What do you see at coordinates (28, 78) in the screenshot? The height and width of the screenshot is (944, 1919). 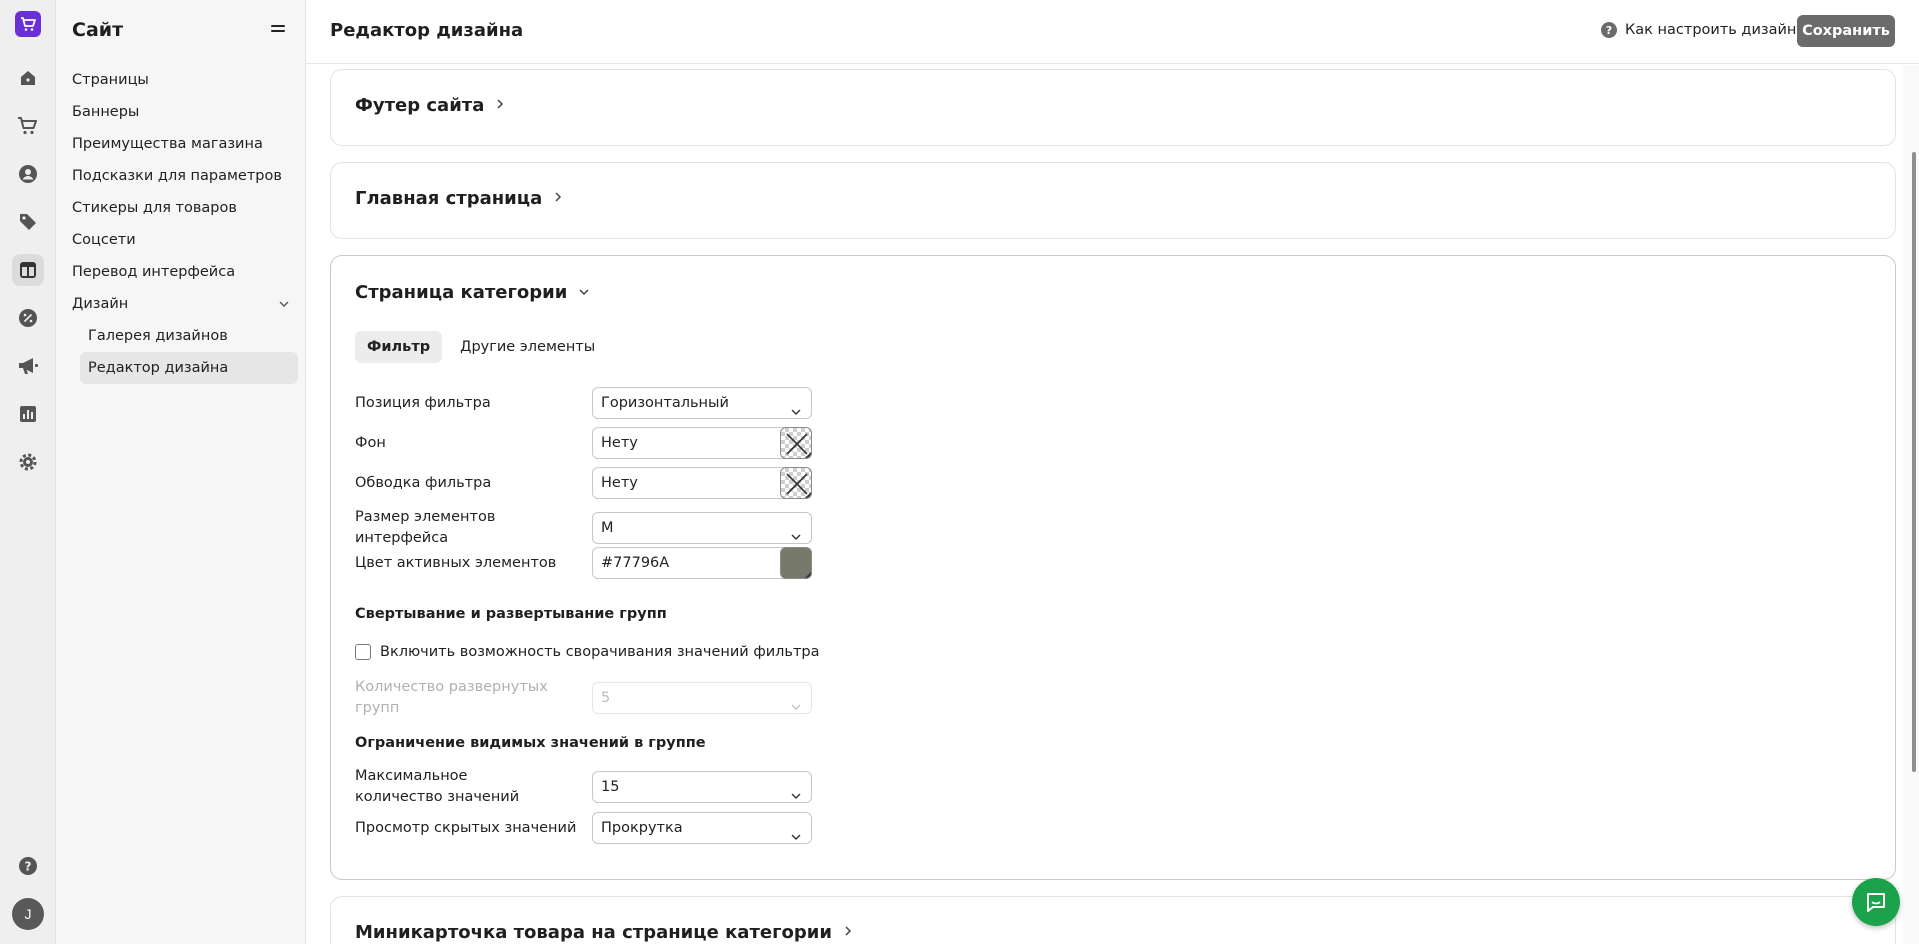 I see `home-icon` at bounding box center [28, 78].